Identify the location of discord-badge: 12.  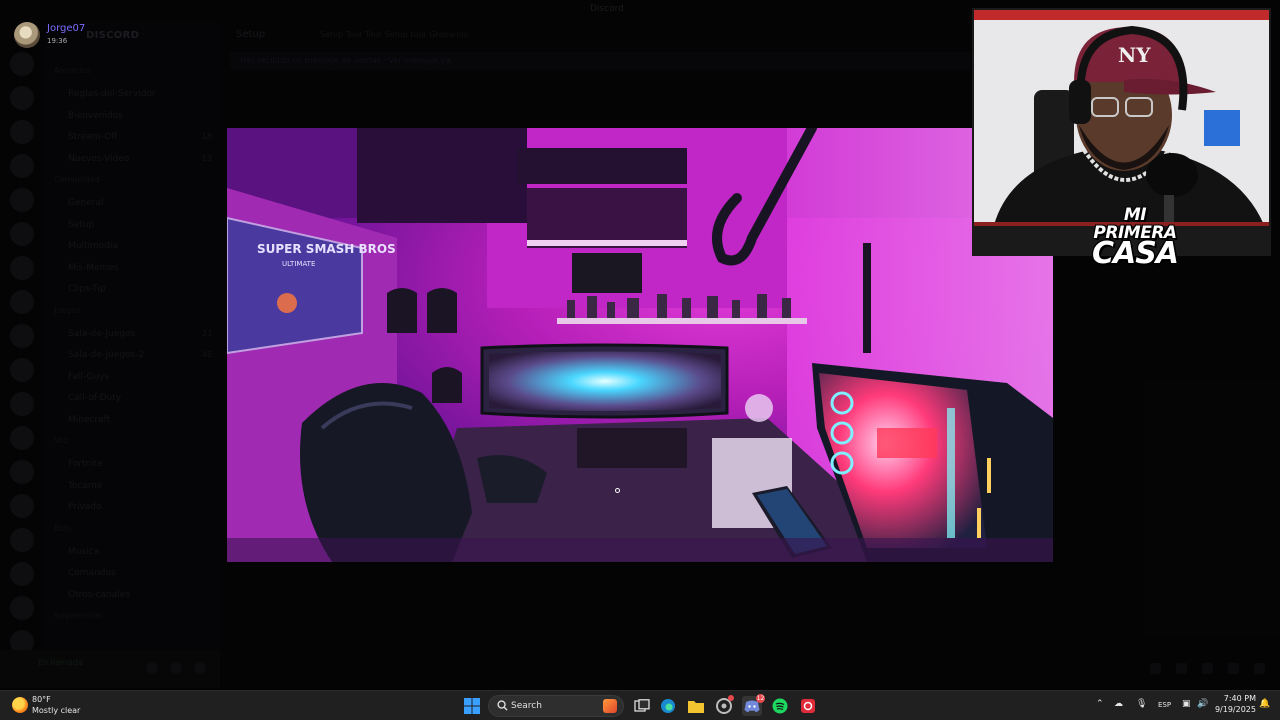
(760, 698).